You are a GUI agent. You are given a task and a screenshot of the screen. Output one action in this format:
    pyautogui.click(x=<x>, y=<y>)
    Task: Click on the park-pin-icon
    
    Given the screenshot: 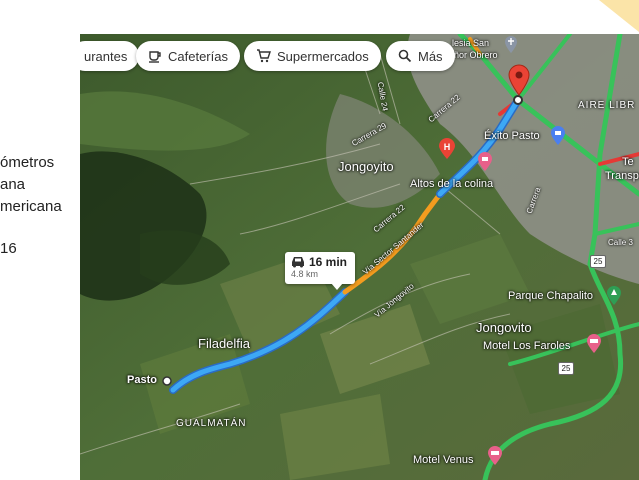 What is the action you would take?
    pyautogui.click(x=614, y=296)
    